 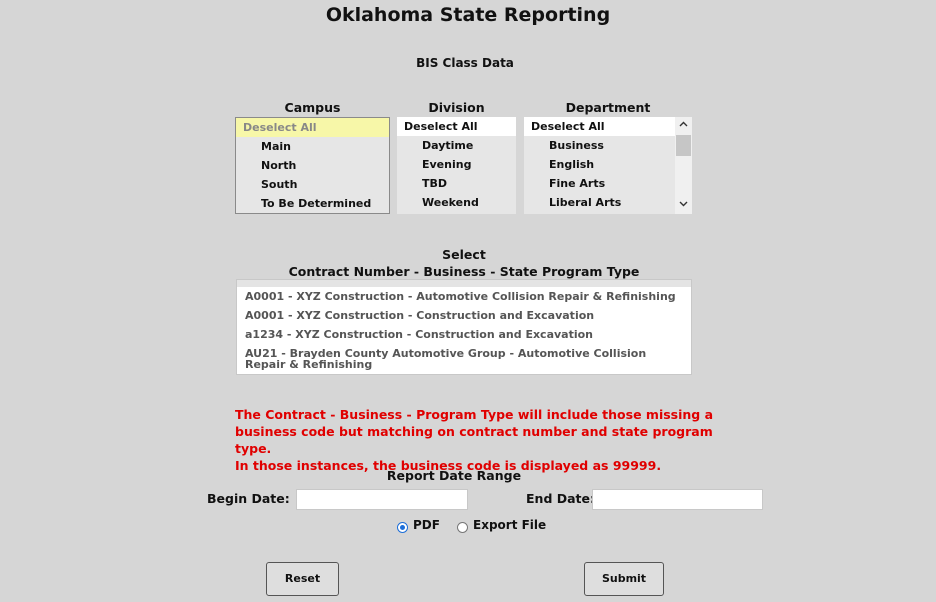 I want to click on begin-date-label: Begin Date:, so click(x=248, y=498).